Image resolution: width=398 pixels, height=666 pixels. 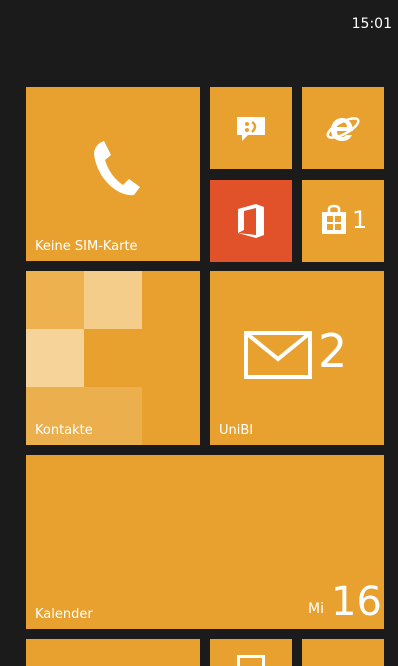 What do you see at coordinates (64, 614) in the screenshot?
I see `tile-calendar-label: Kalender` at bounding box center [64, 614].